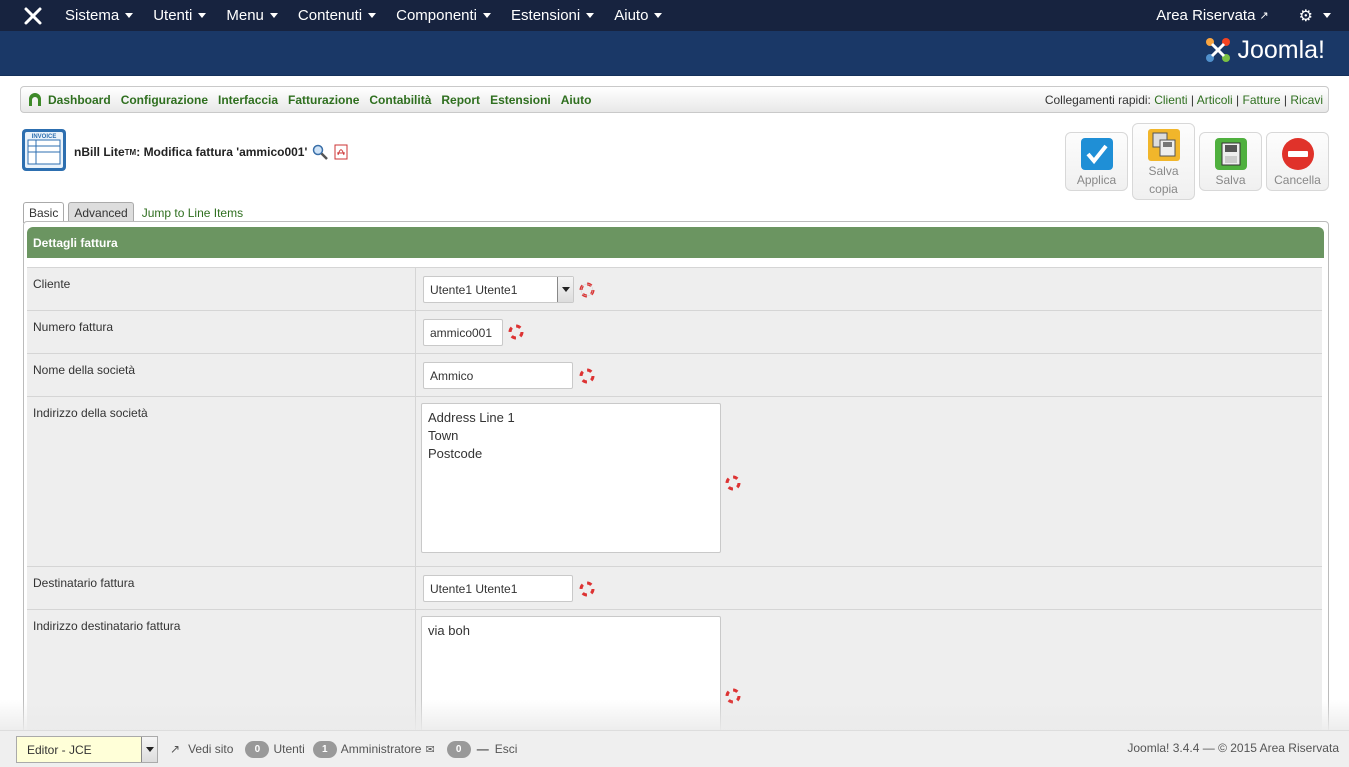 The width and height of the screenshot is (1349, 767). I want to click on section-header: Dettagli fattura, so click(675, 242).